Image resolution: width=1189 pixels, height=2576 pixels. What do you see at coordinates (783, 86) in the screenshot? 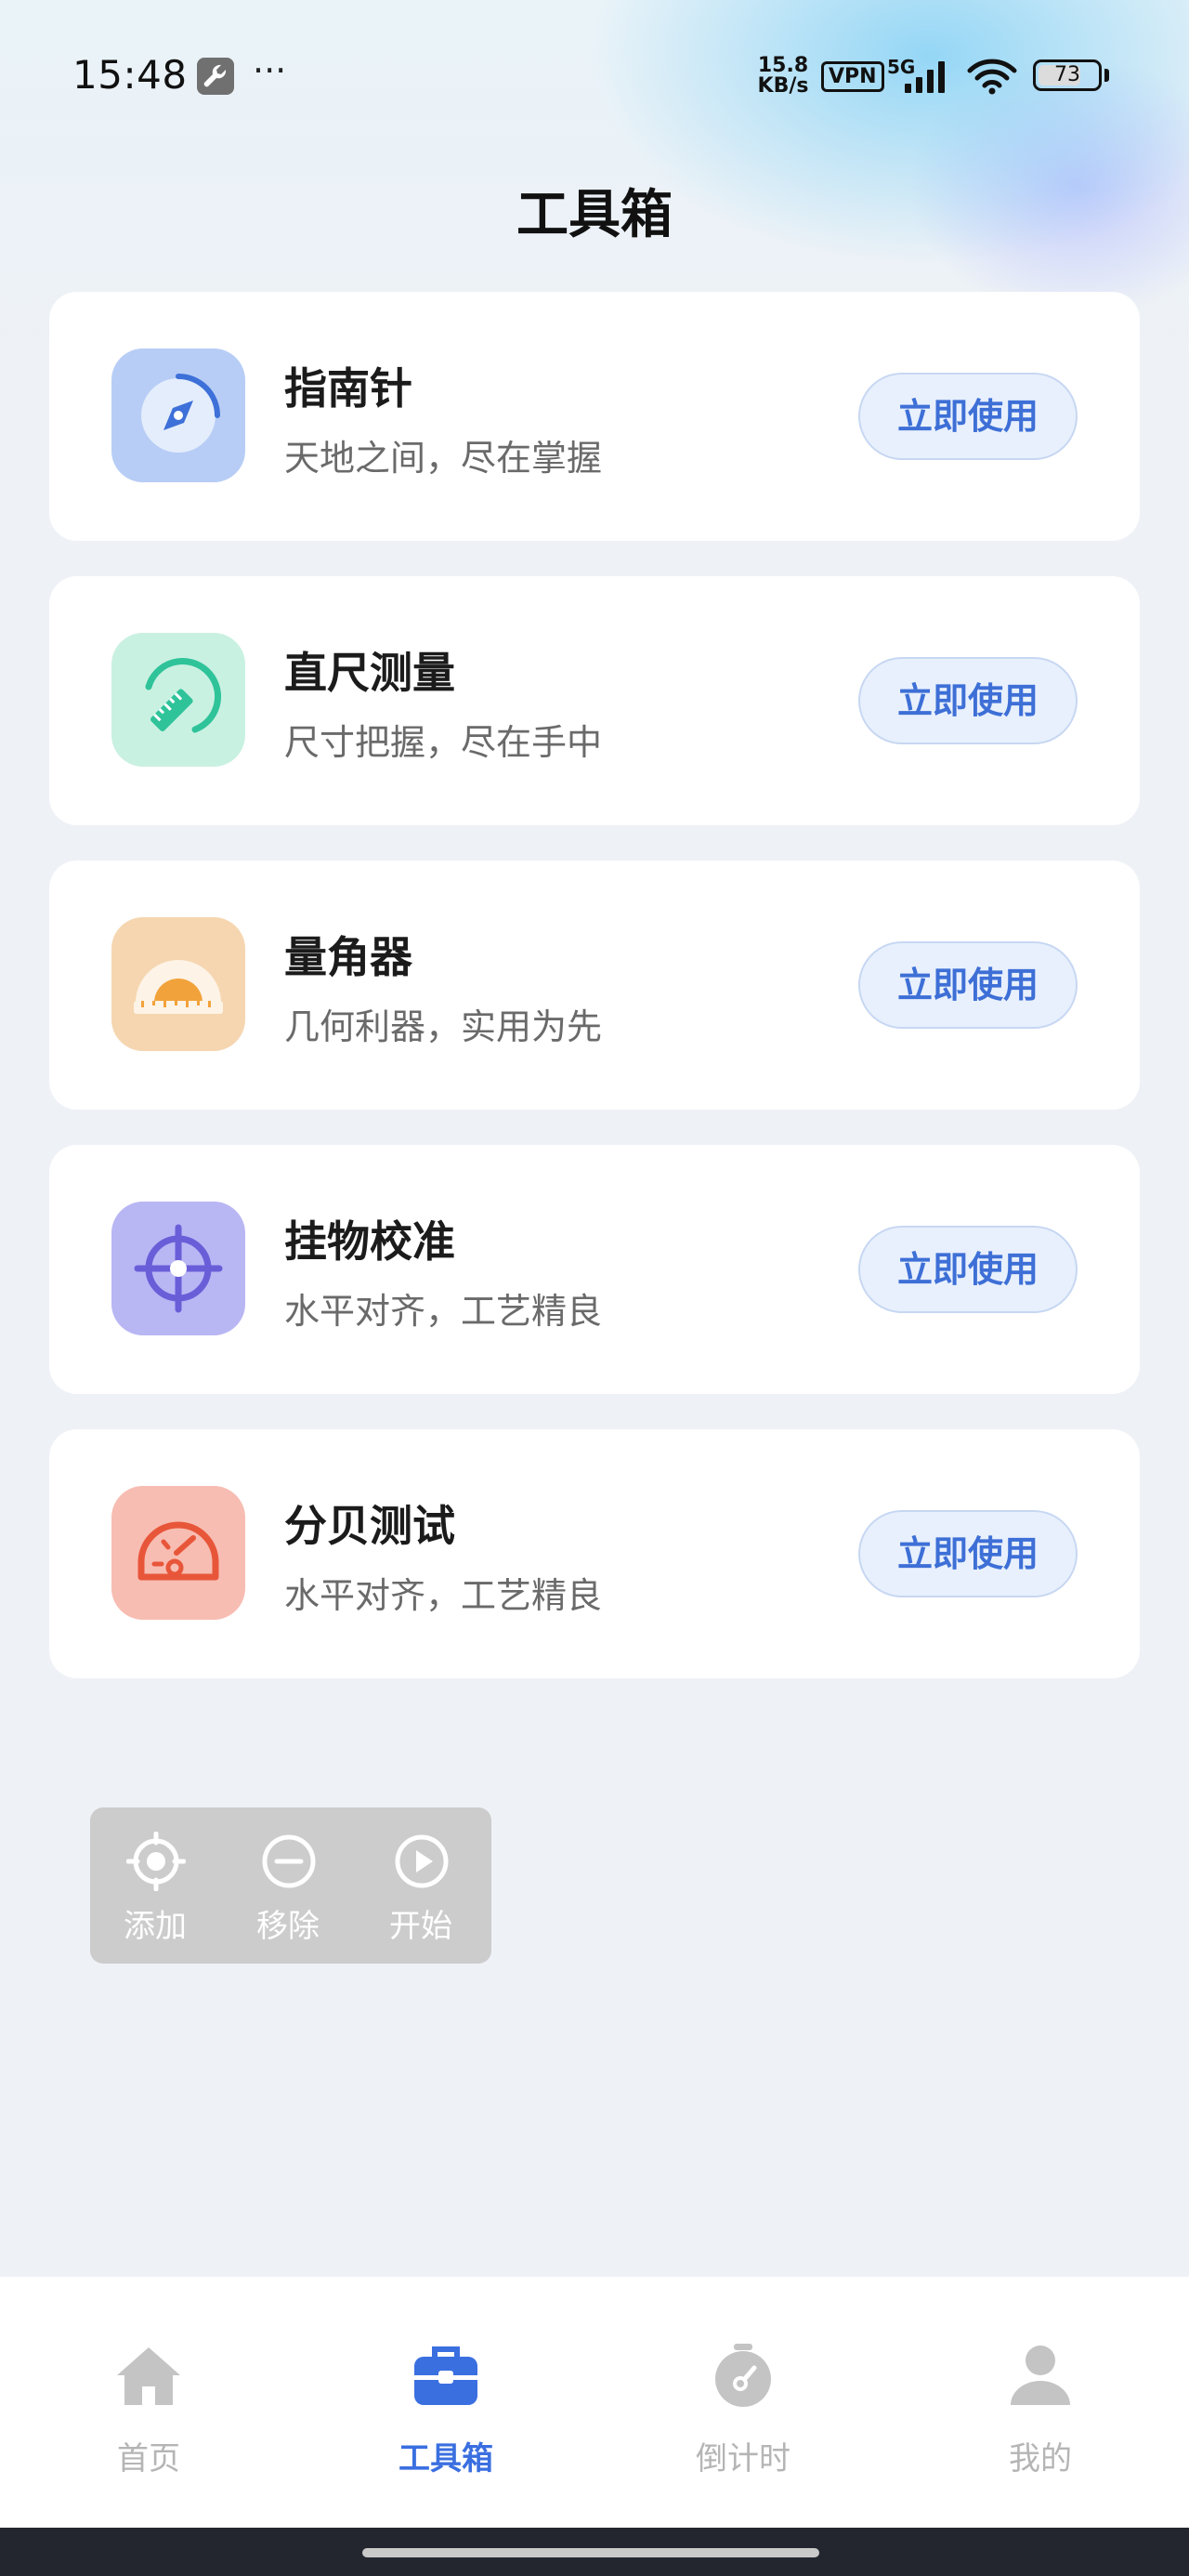
I see `network-speed-unit: KB/s` at bounding box center [783, 86].